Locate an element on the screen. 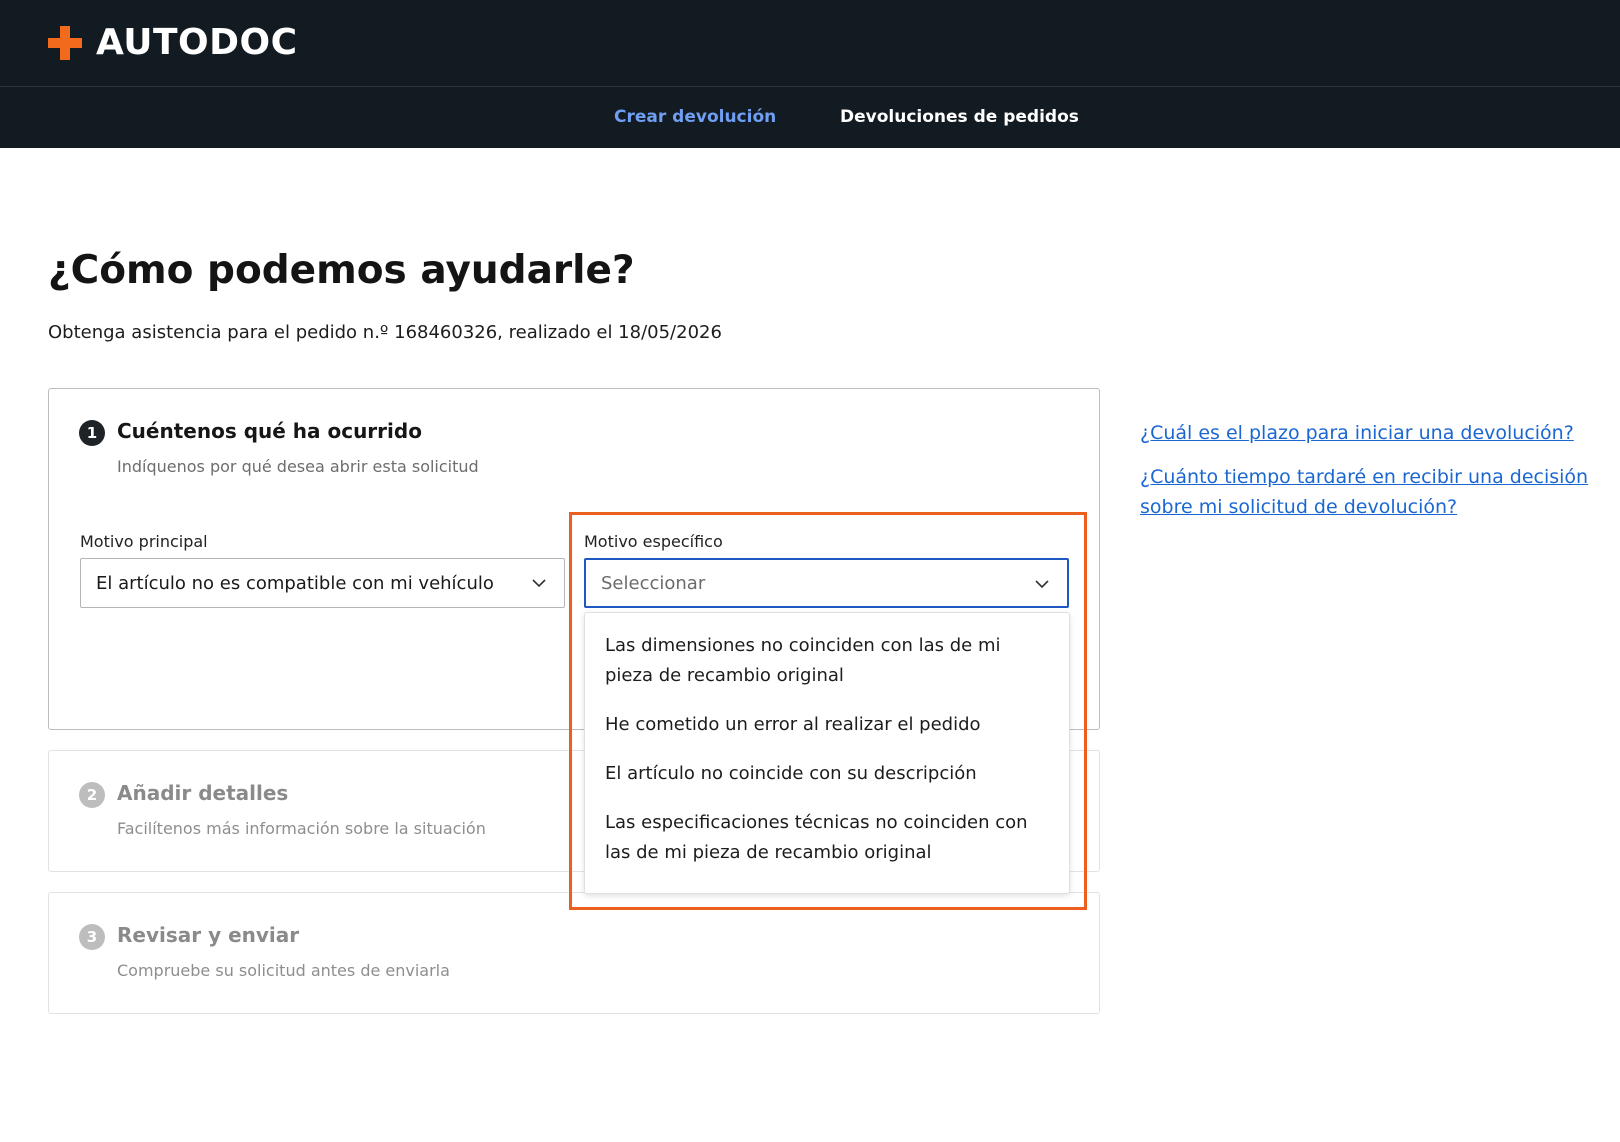  nav-bar: Crear devolución Devoluciones de pedidos is located at coordinates (810, 117).